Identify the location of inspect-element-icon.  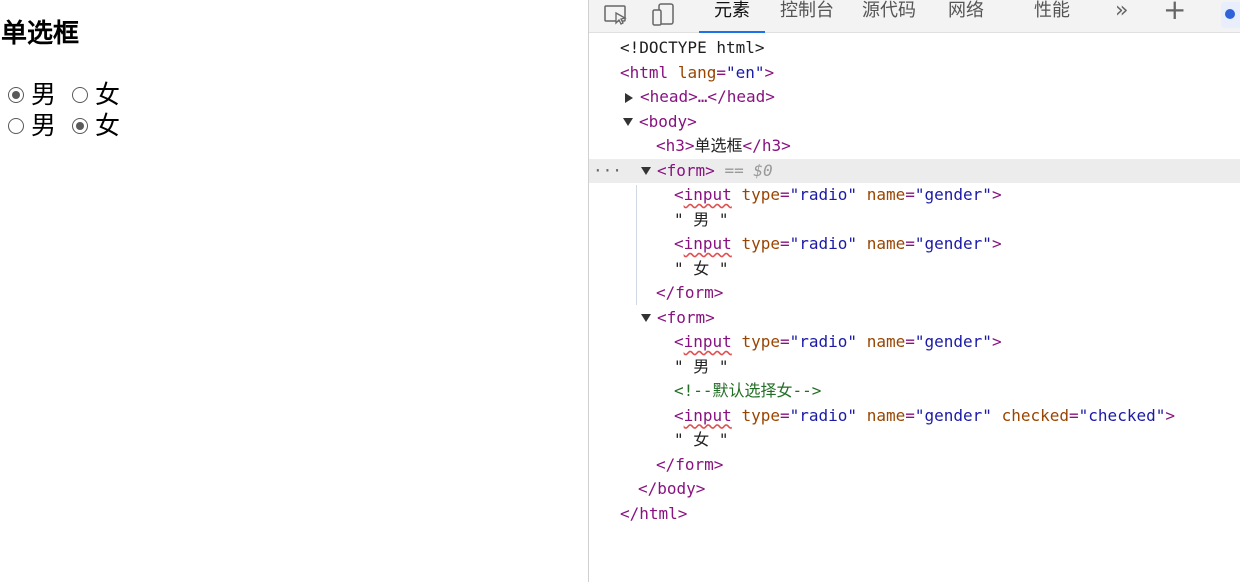
(616, 15).